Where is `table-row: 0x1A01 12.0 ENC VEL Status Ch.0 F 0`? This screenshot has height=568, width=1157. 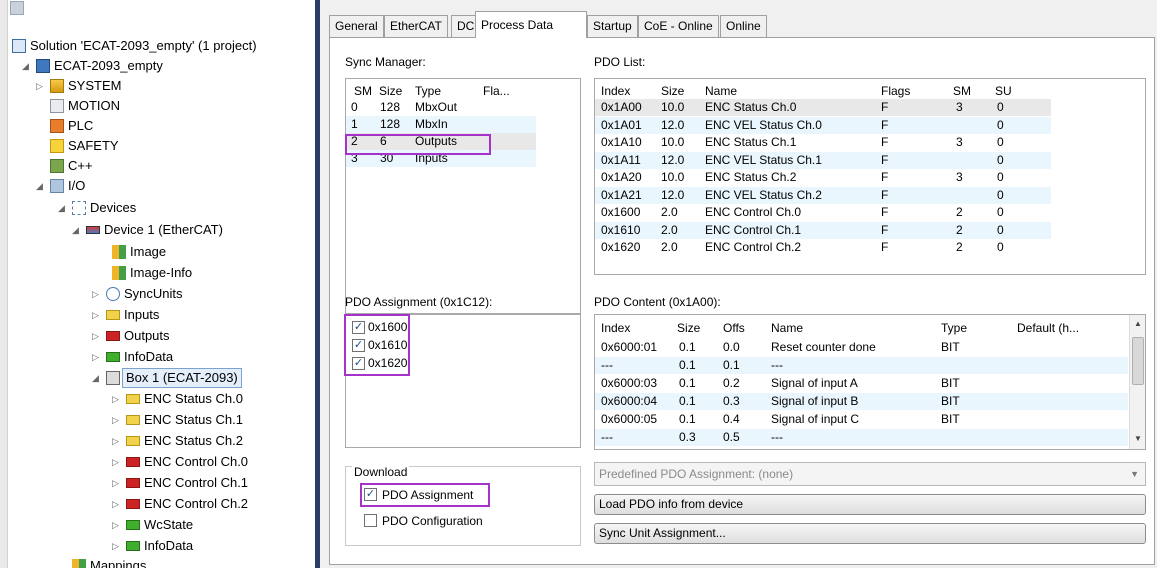 table-row: 0x1A01 12.0 ENC VEL Status Ch.0 F 0 is located at coordinates (823, 125).